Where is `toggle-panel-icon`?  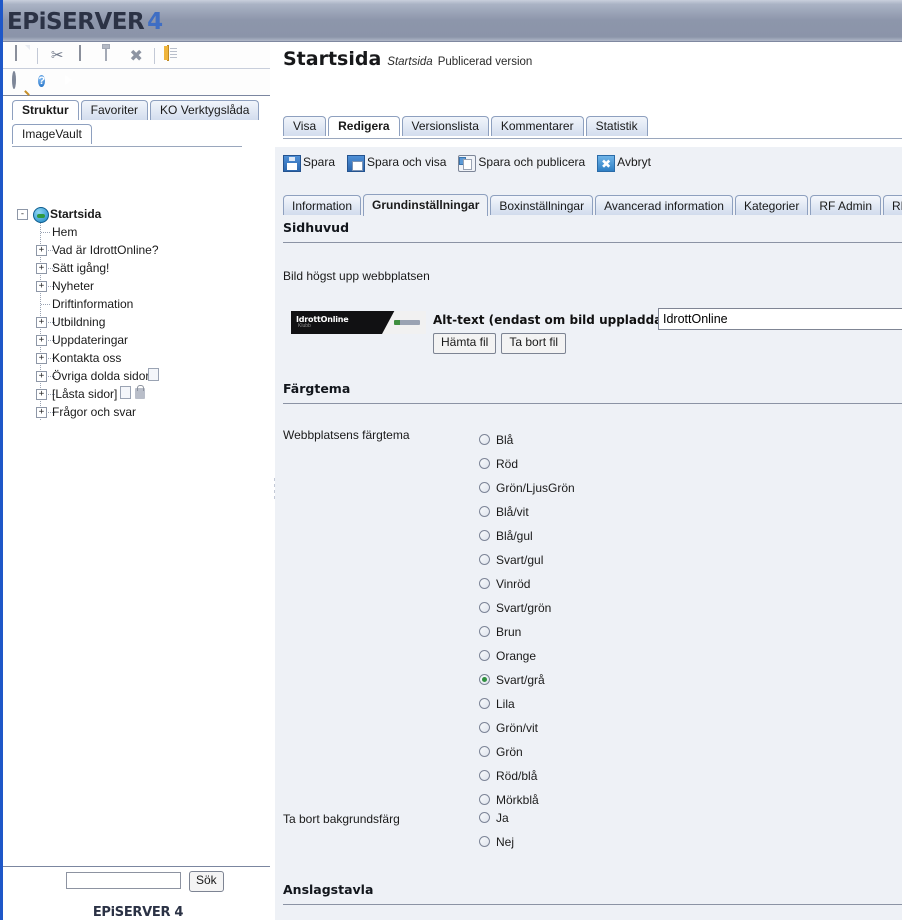 toggle-panel-icon is located at coordinates (173, 55).